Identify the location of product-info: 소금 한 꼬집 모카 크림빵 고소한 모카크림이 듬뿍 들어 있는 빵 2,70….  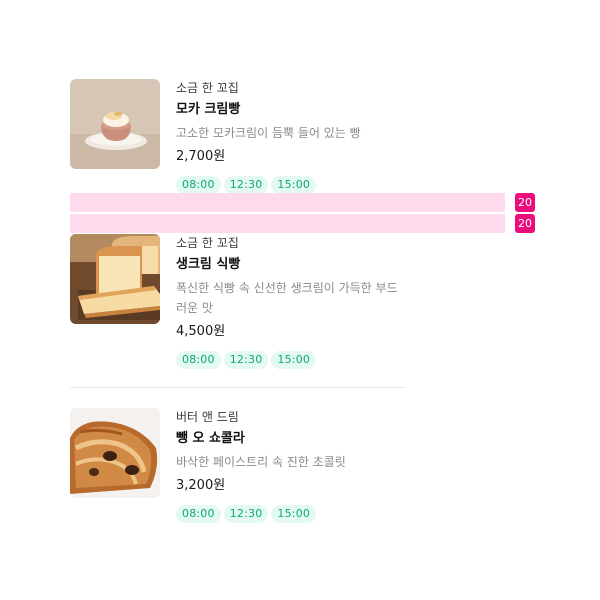
(291, 136).